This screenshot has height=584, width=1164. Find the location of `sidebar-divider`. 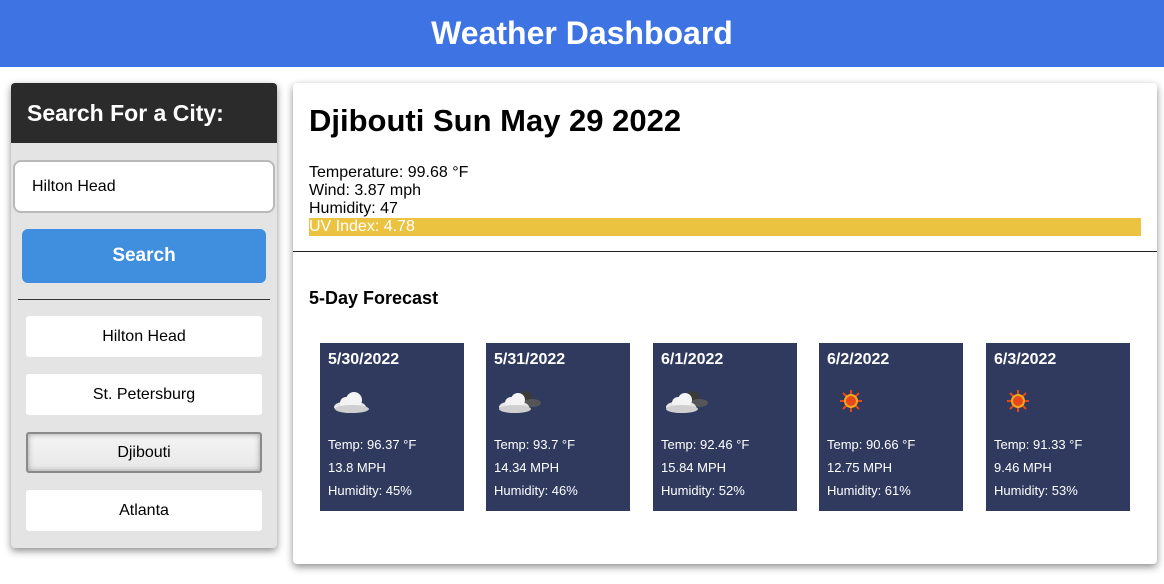

sidebar-divider is located at coordinates (144, 299).